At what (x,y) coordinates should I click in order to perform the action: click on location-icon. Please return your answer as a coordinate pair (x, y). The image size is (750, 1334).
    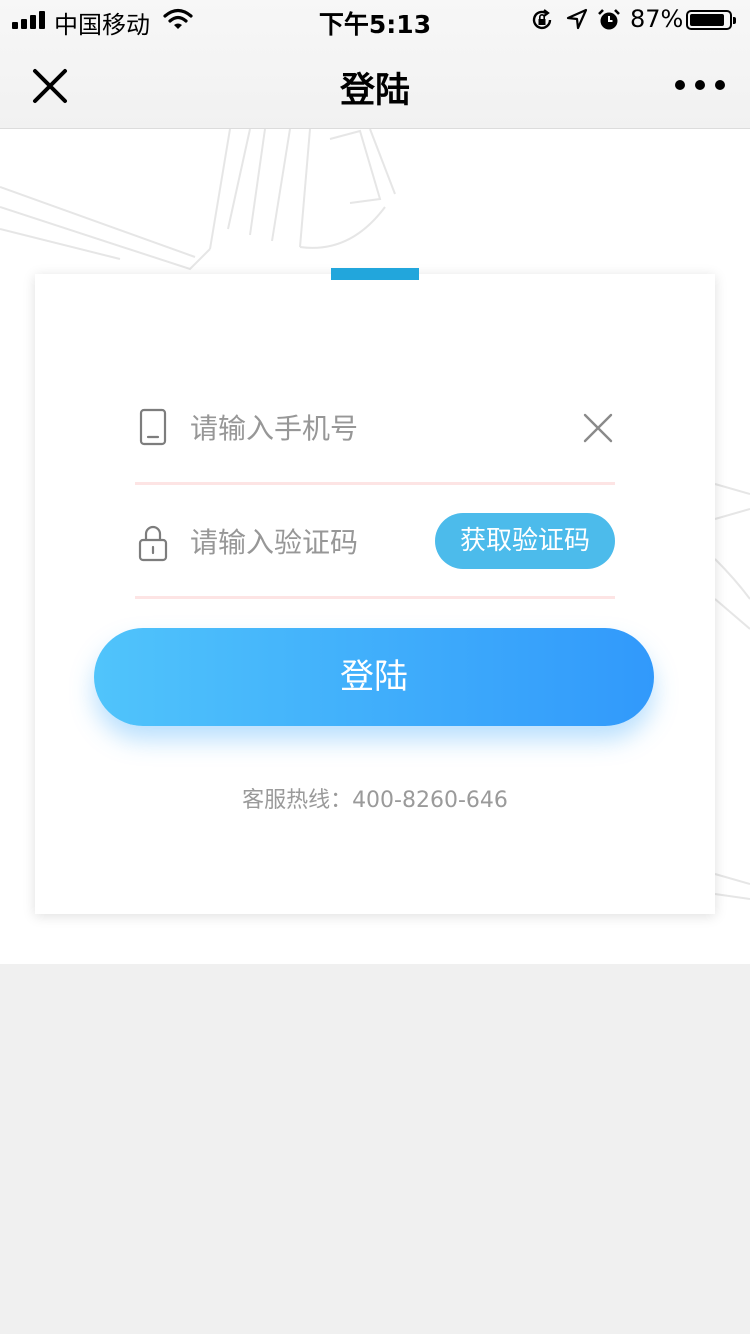
    Looking at the image, I should click on (577, 19).